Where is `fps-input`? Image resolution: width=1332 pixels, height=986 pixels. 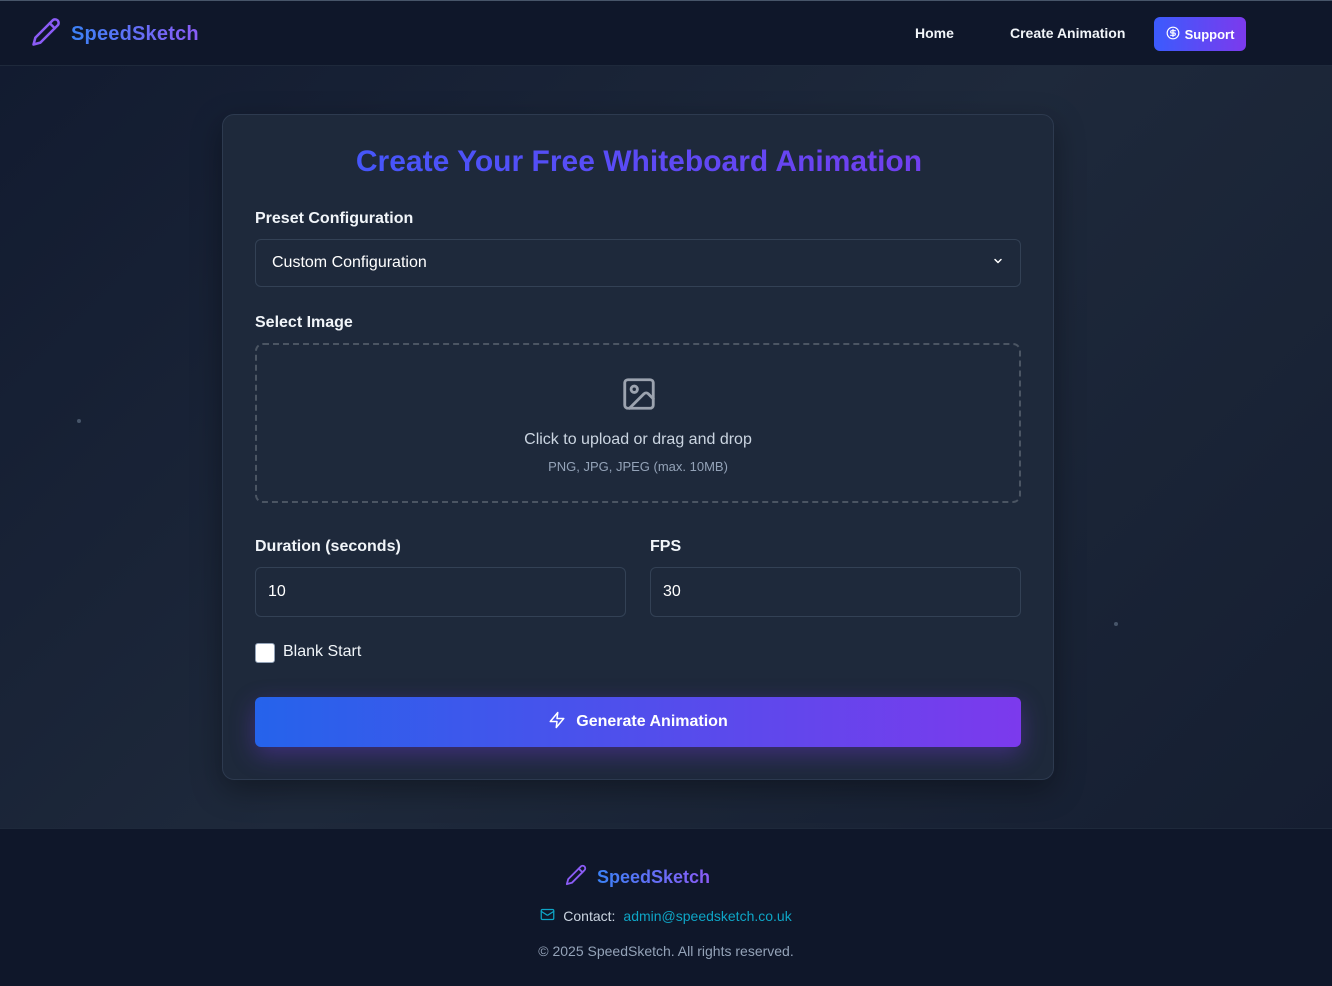 fps-input is located at coordinates (835, 592).